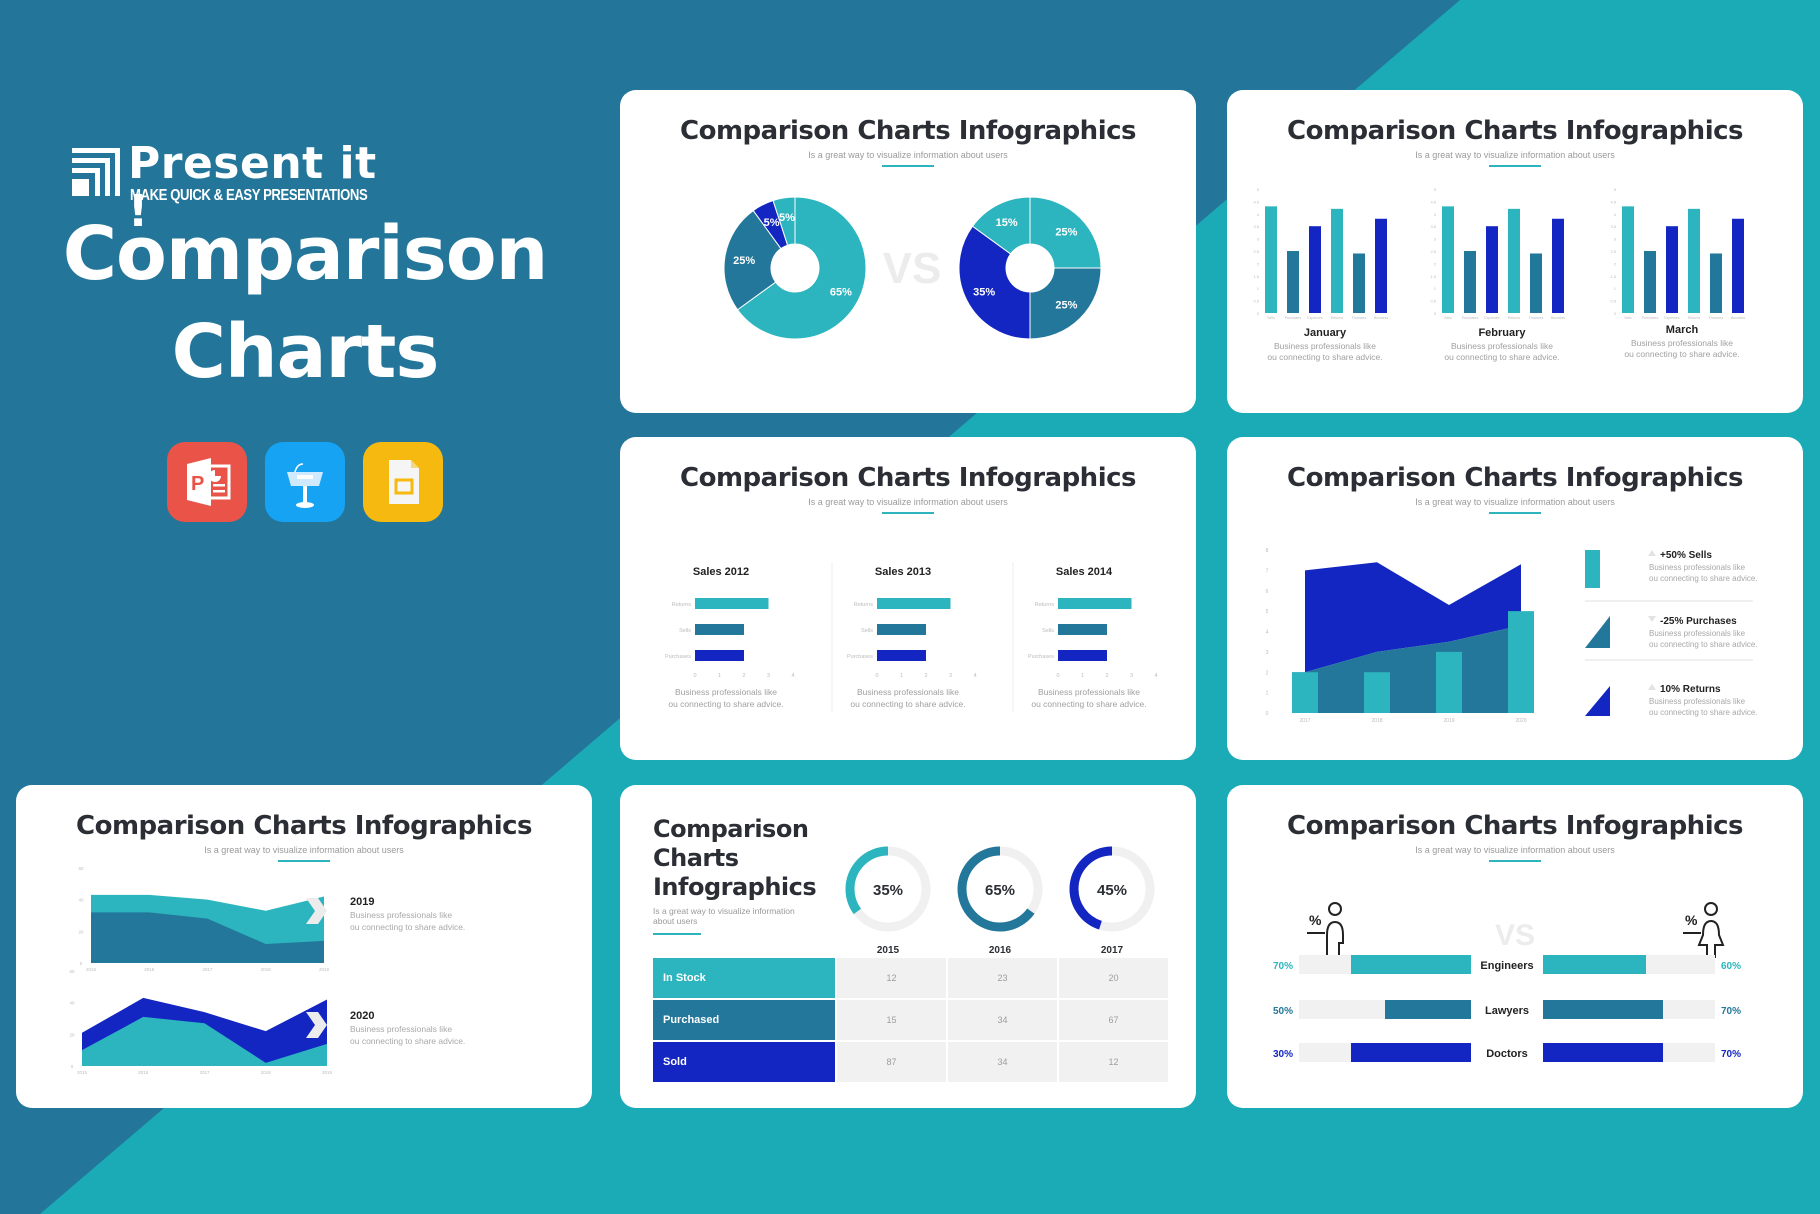  I want to click on x-tick: 2017, so click(204, 1072).